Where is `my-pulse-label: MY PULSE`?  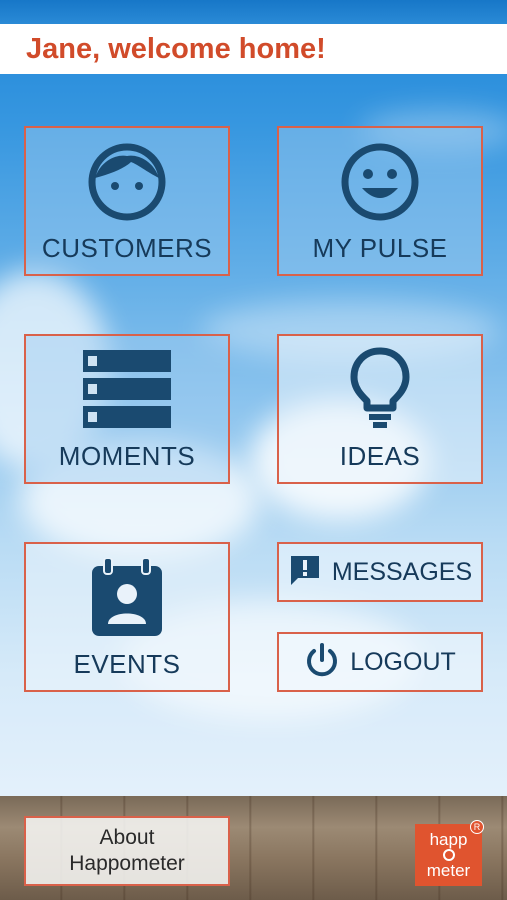 my-pulse-label: MY PULSE is located at coordinates (380, 248).